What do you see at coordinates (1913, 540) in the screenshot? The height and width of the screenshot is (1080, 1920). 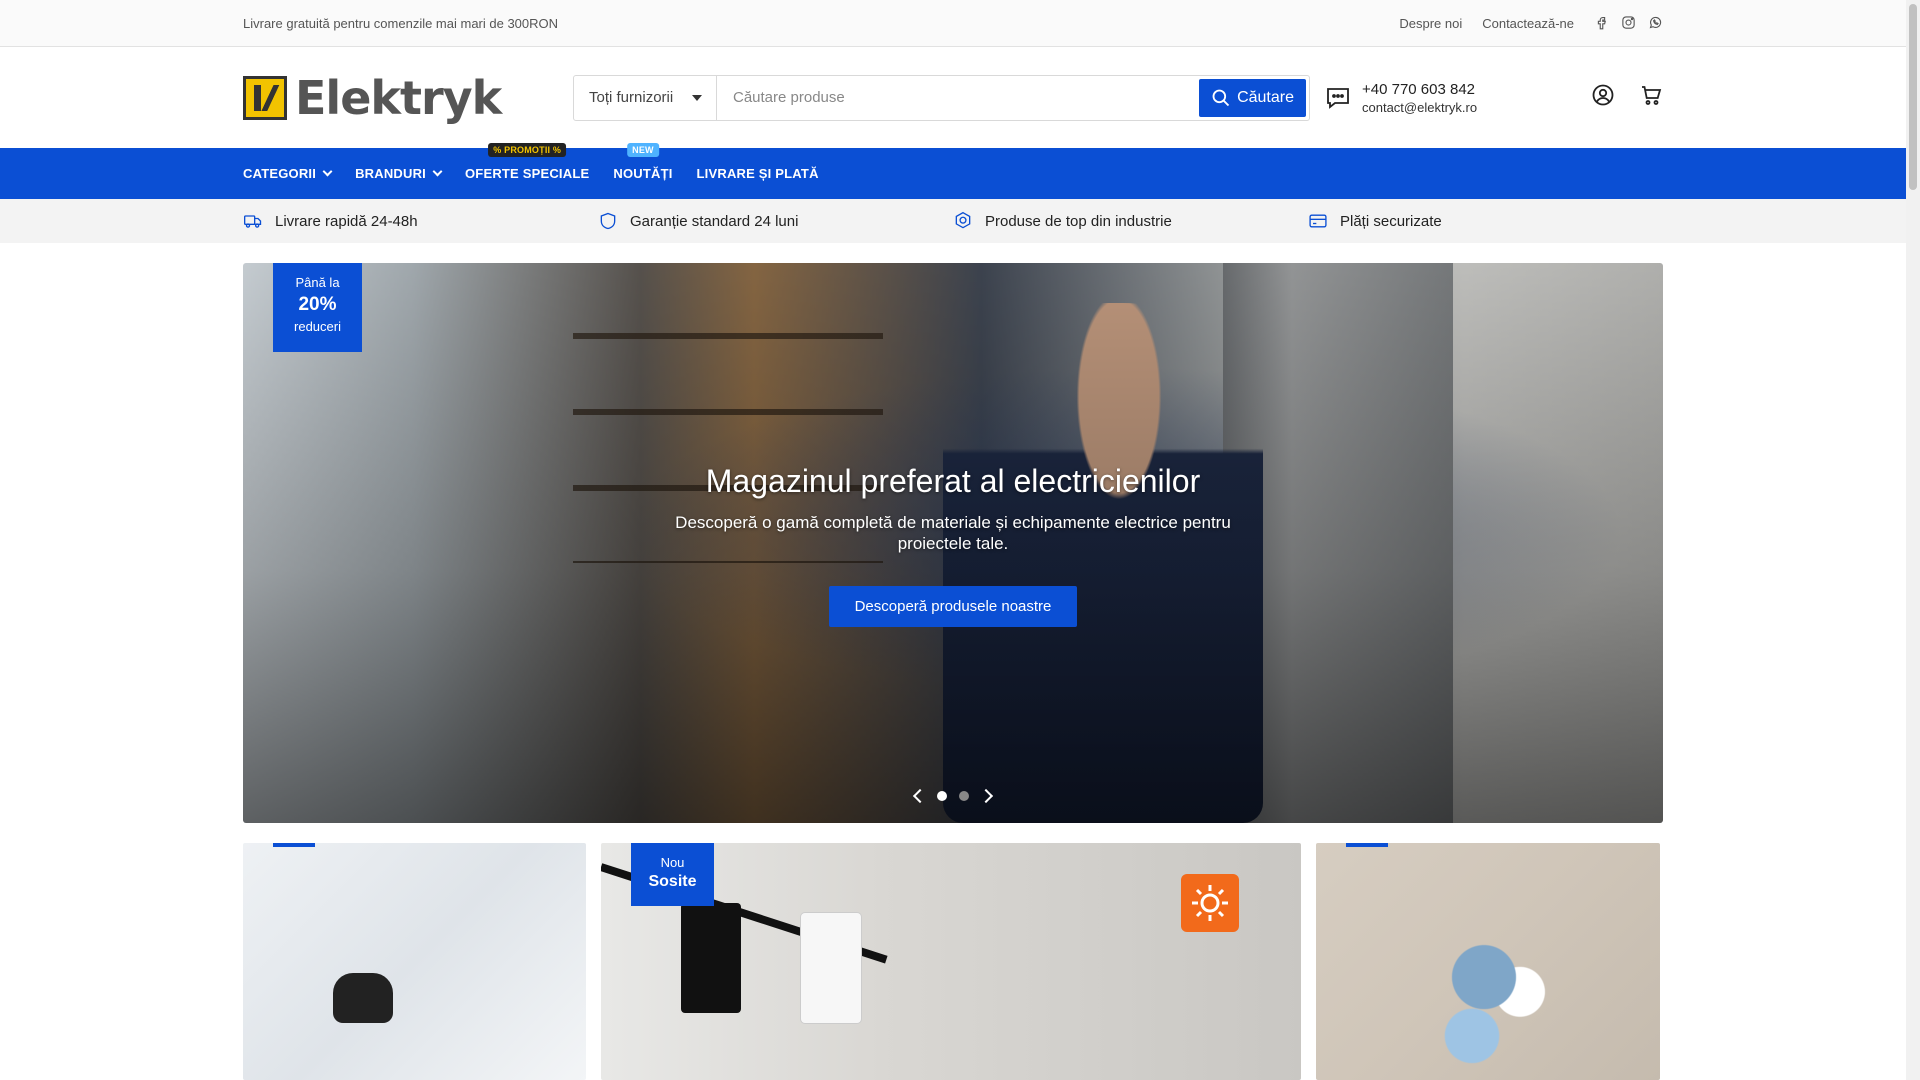 I see `page-scrollbar` at bounding box center [1913, 540].